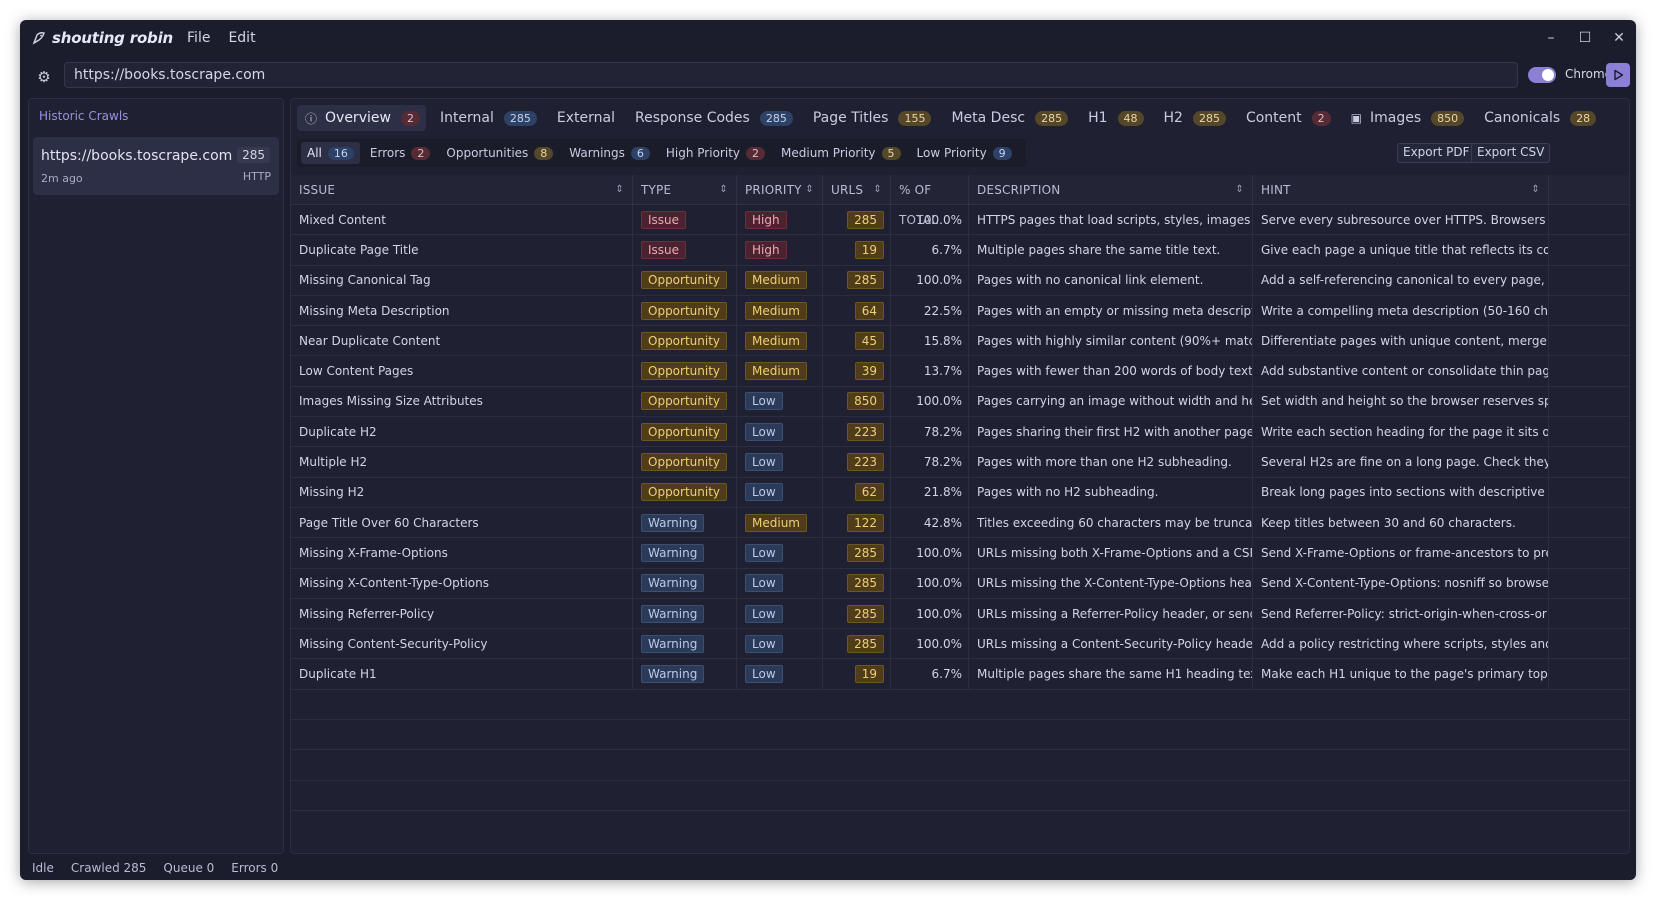  Describe the element at coordinates (1111, 189) in the screenshot. I see `column-header: DESCRIPTION ⇕` at that location.